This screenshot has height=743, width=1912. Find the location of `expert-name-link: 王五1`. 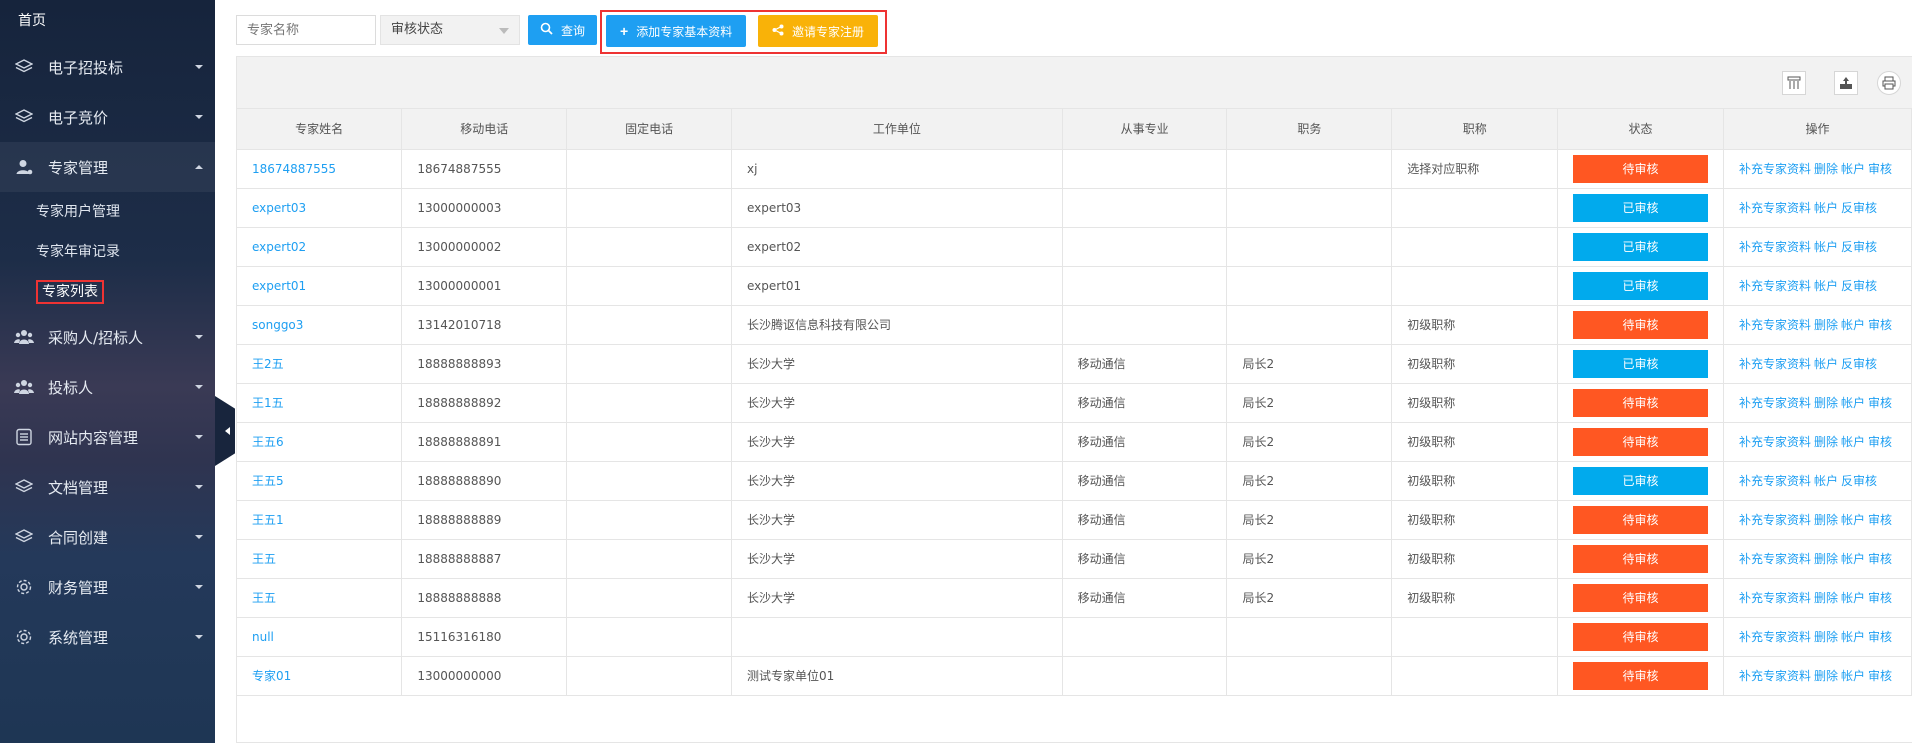

expert-name-link: 王五1 is located at coordinates (320, 520).